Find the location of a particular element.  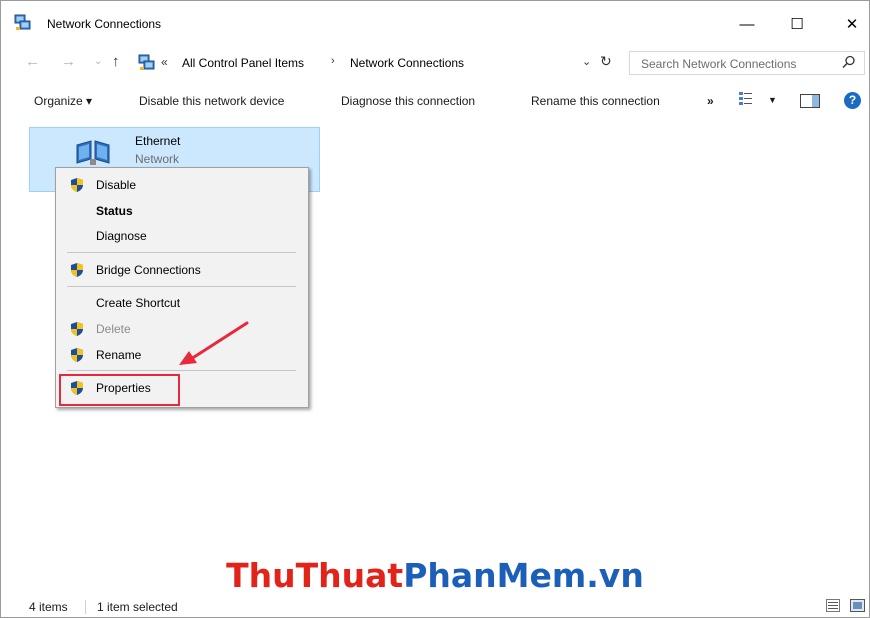

breadcrumb-control-panel: All Control Panel Items is located at coordinates (243, 63).